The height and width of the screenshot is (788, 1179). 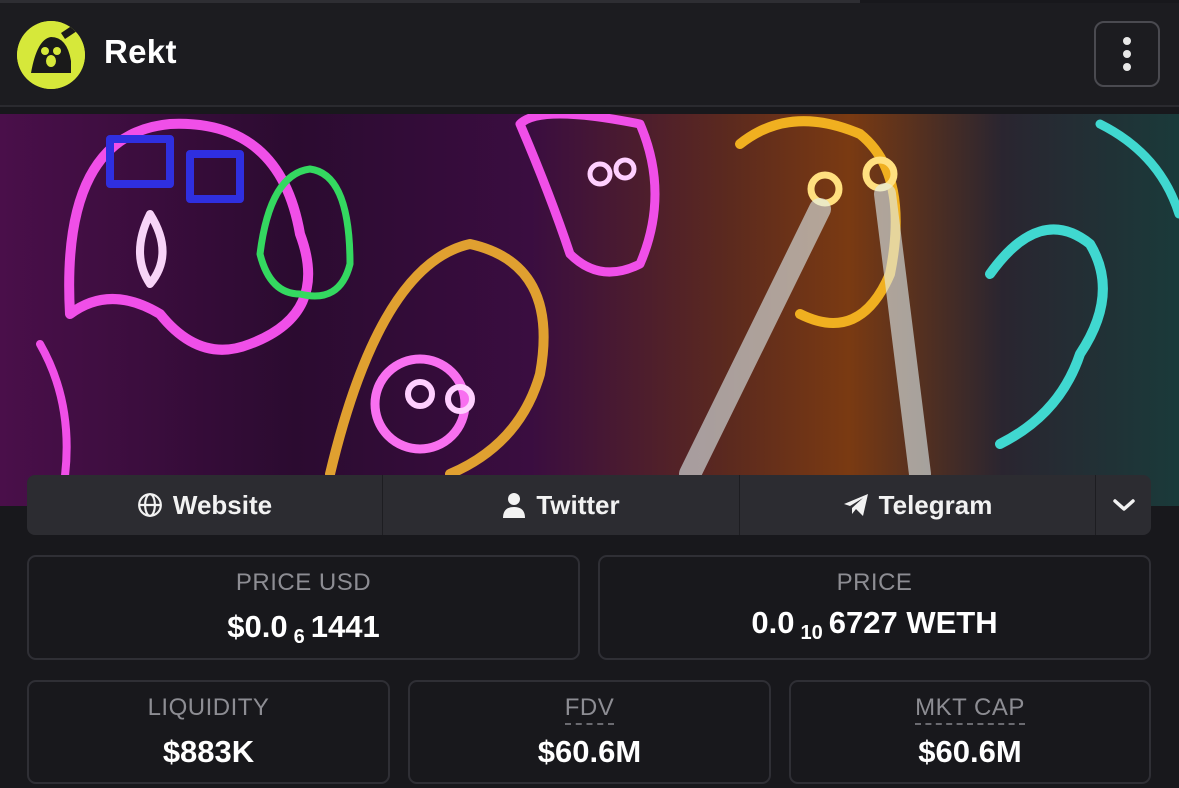 I want to click on mkt-cap-value: $60.6M, so click(x=970, y=751).